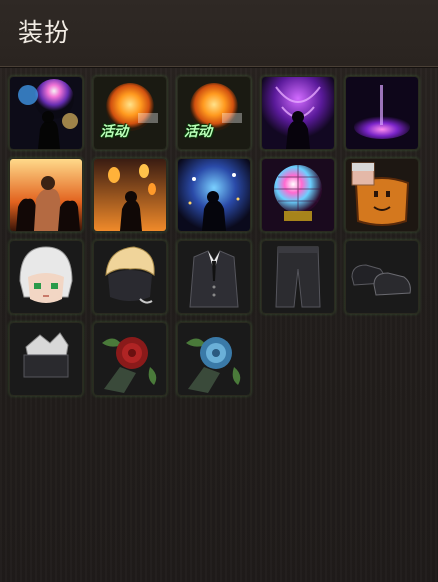 The height and width of the screenshot is (582, 438). I want to click on purple-ring-icon, so click(382, 113).